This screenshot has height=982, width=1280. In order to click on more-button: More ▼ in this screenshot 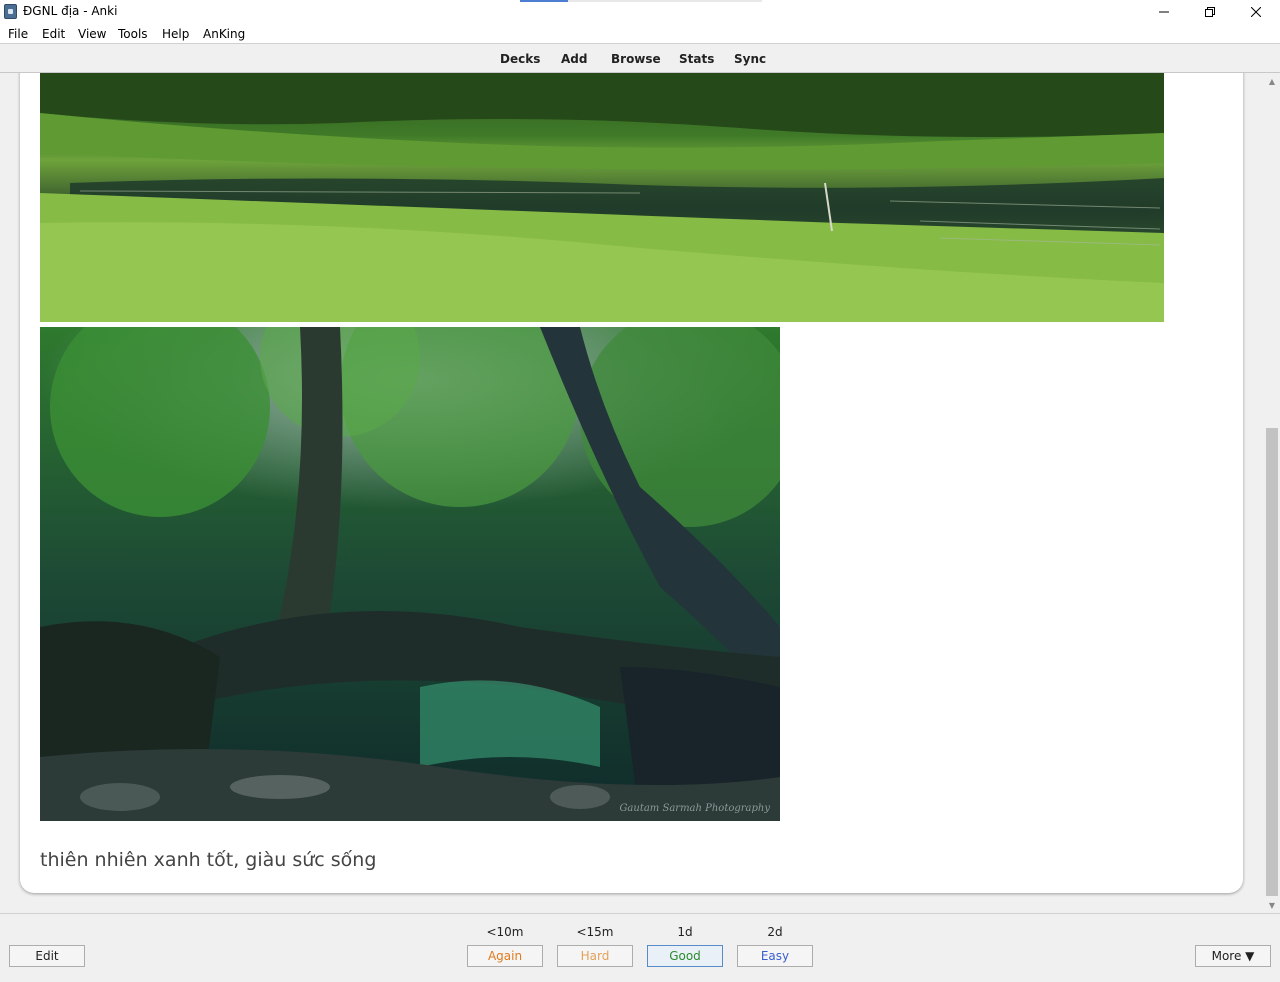, I will do `click(1233, 956)`.